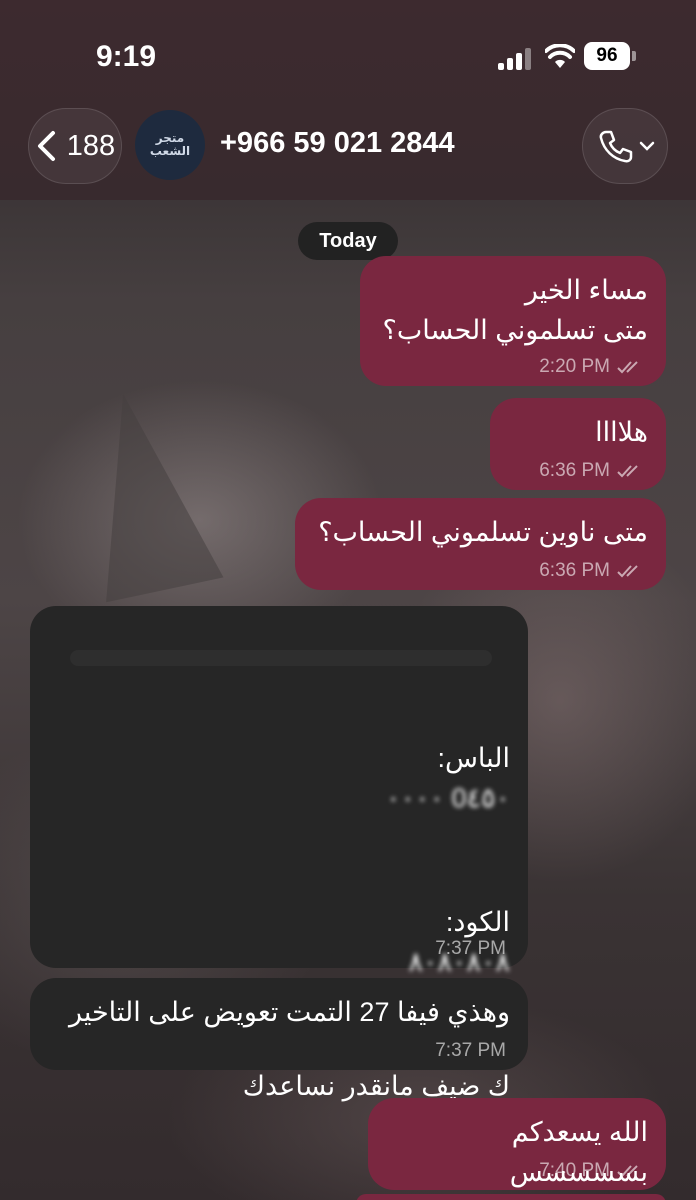 The width and height of the screenshot is (696, 1200). I want to click on message-bubble-outgoing: الله يسعدكم بسسسسس 7:40 PM, so click(517, 1144).